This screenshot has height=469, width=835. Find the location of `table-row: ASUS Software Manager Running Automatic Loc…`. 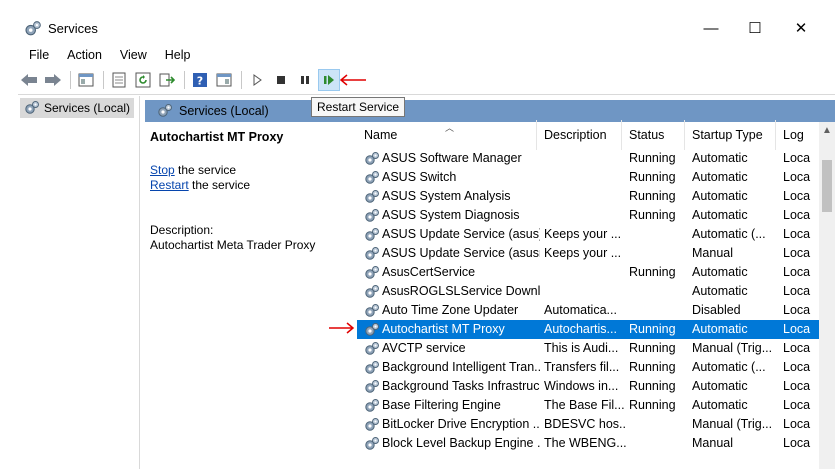

table-row: ASUS Software Manager Running Automatic Loc… is located at coordinates (588, 158).